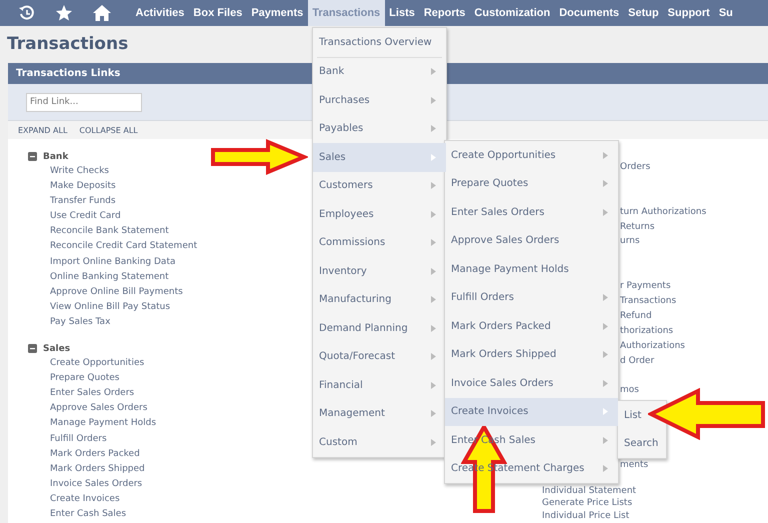  What do you see at coordinates (634, 465) in the screenshot?
I see `transaction-link: ments` at bounding box center [634, 465].